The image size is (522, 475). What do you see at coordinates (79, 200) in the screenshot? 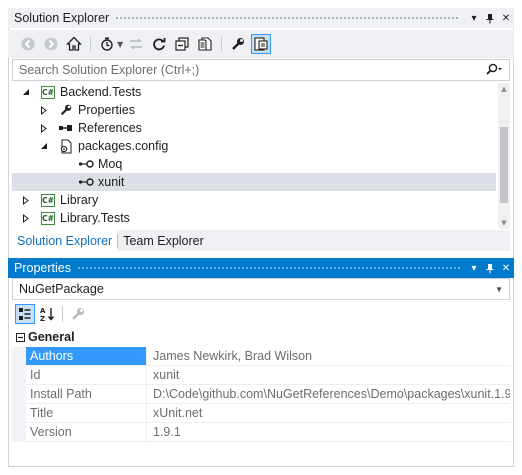
I see `tree-item-label: Library` at bounding box center [79, 200].